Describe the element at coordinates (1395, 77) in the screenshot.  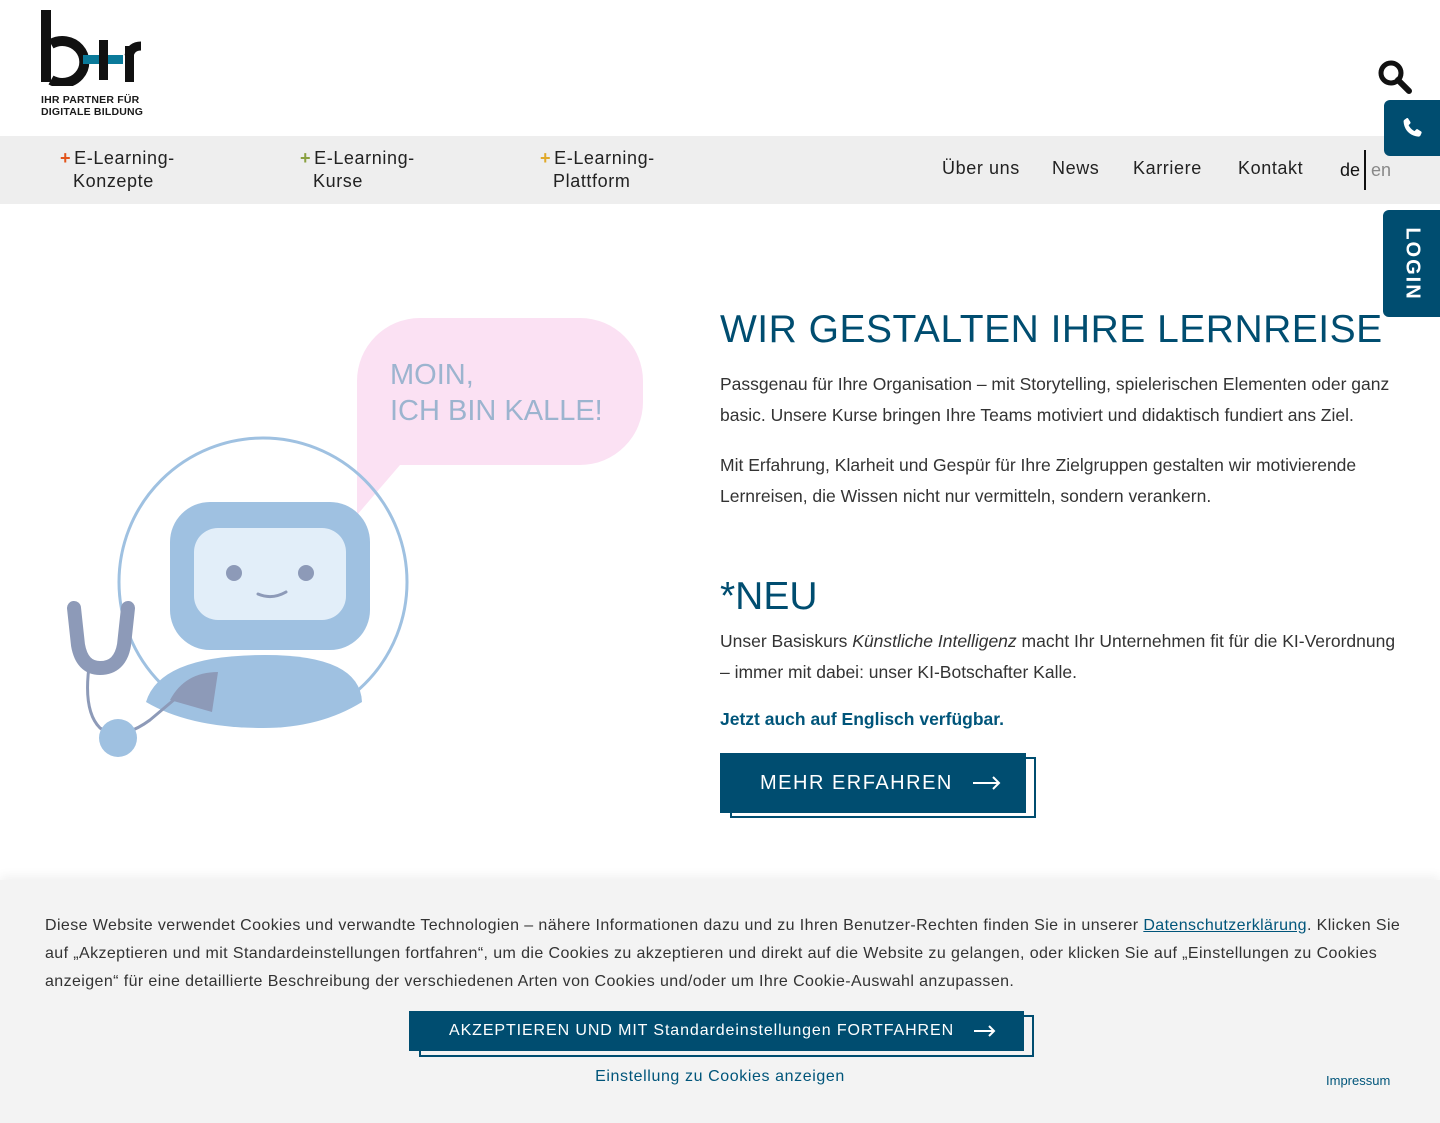
I see `search-icon` at that location.